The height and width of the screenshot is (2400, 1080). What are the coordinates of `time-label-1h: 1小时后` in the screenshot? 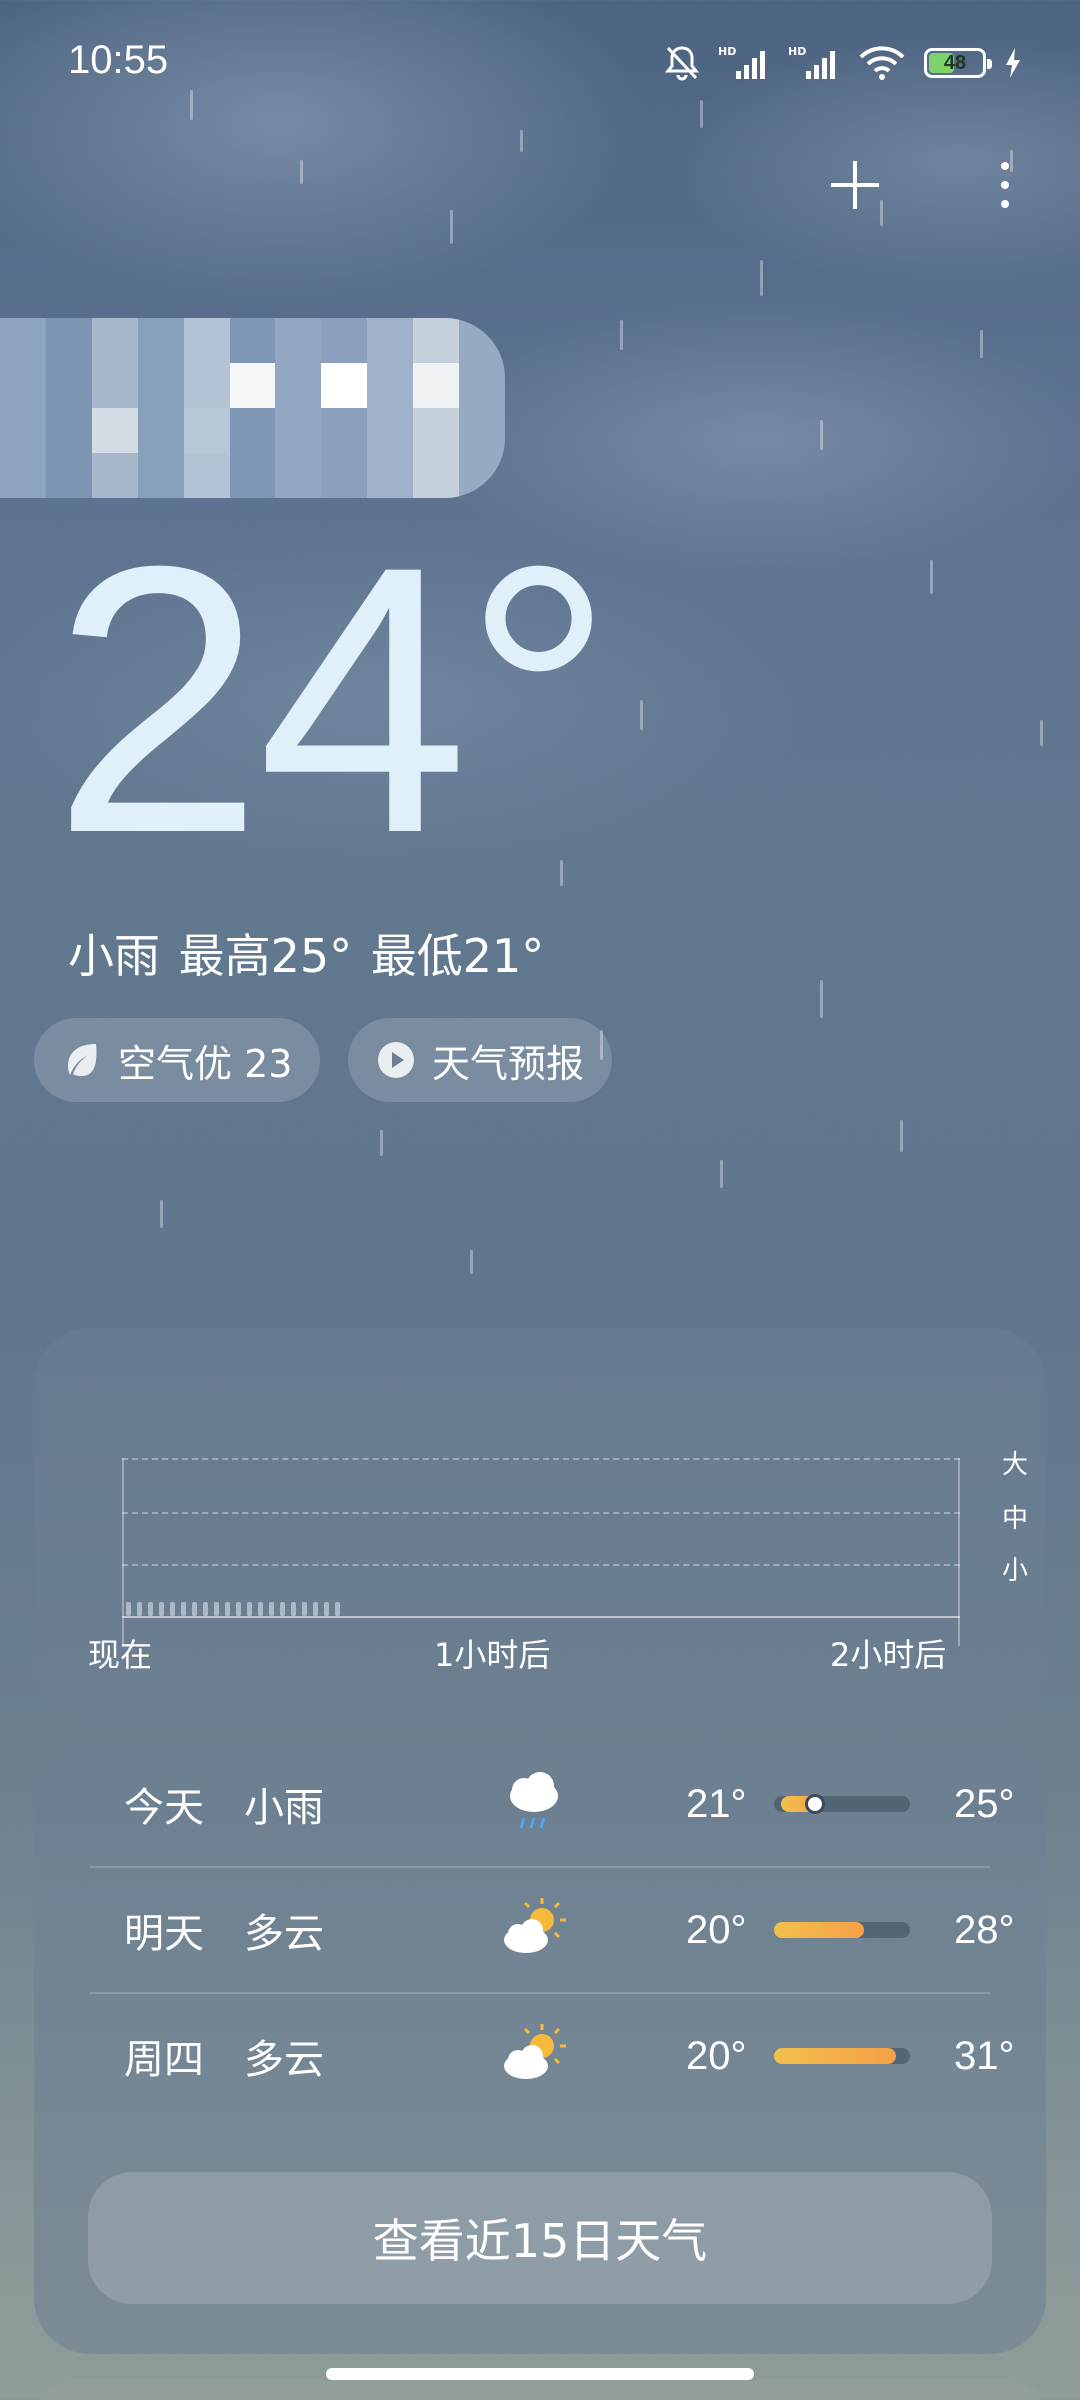 It's located at (492, 1655).